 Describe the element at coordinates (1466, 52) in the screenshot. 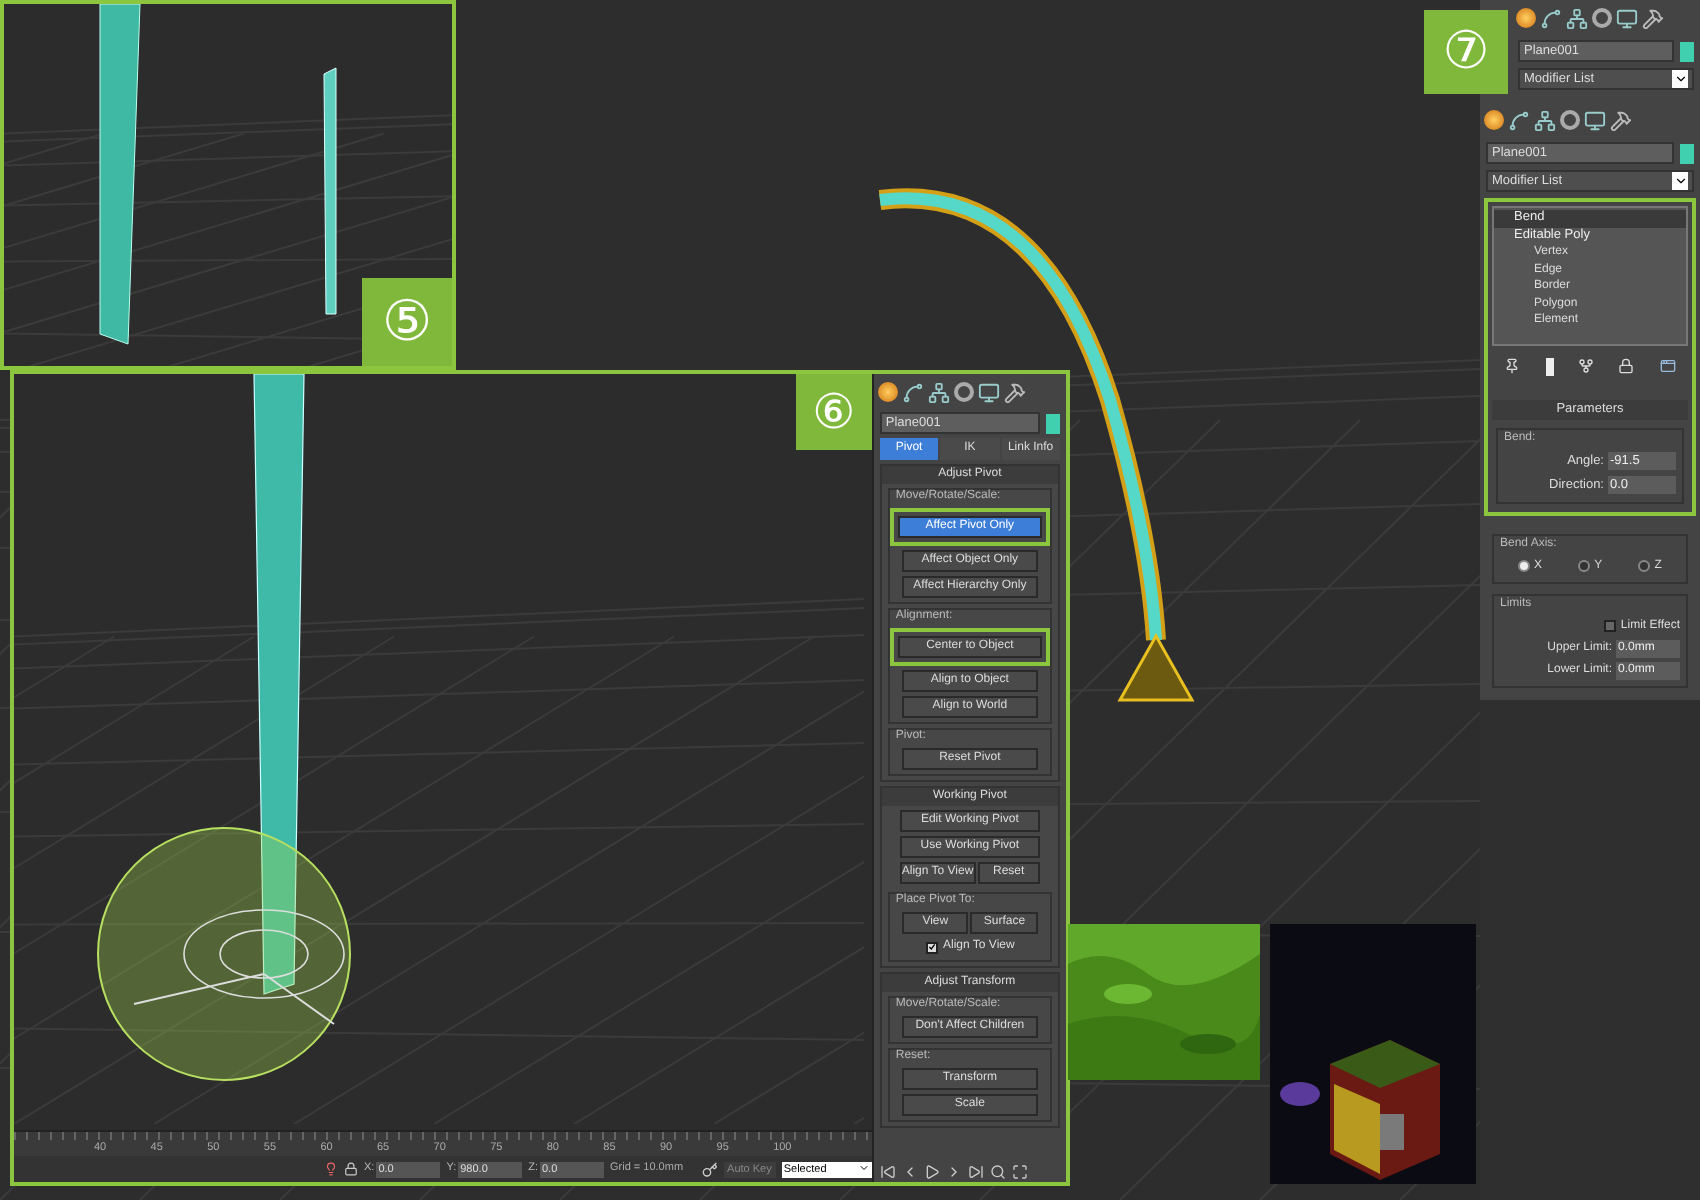

I see `step-badge: ⑦` at that location.